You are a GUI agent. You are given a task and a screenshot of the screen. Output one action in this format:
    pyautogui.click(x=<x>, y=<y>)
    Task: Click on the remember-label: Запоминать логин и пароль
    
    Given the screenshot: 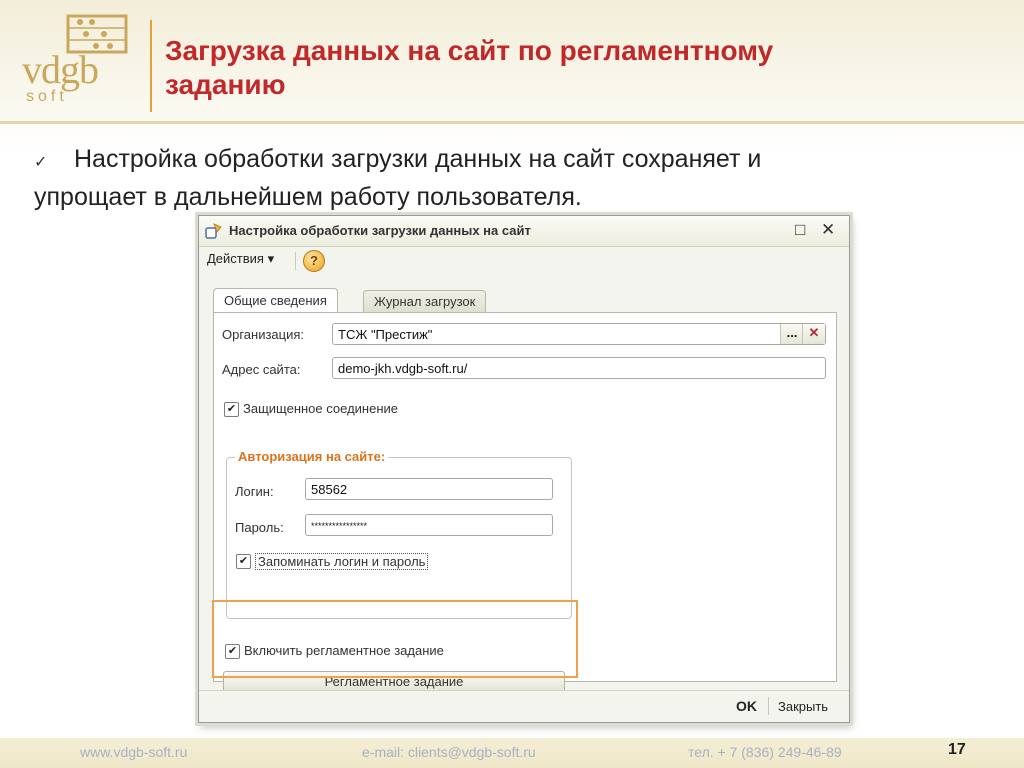 What is the action you would take?
    pyautogui.click(x=342, y=561)
    